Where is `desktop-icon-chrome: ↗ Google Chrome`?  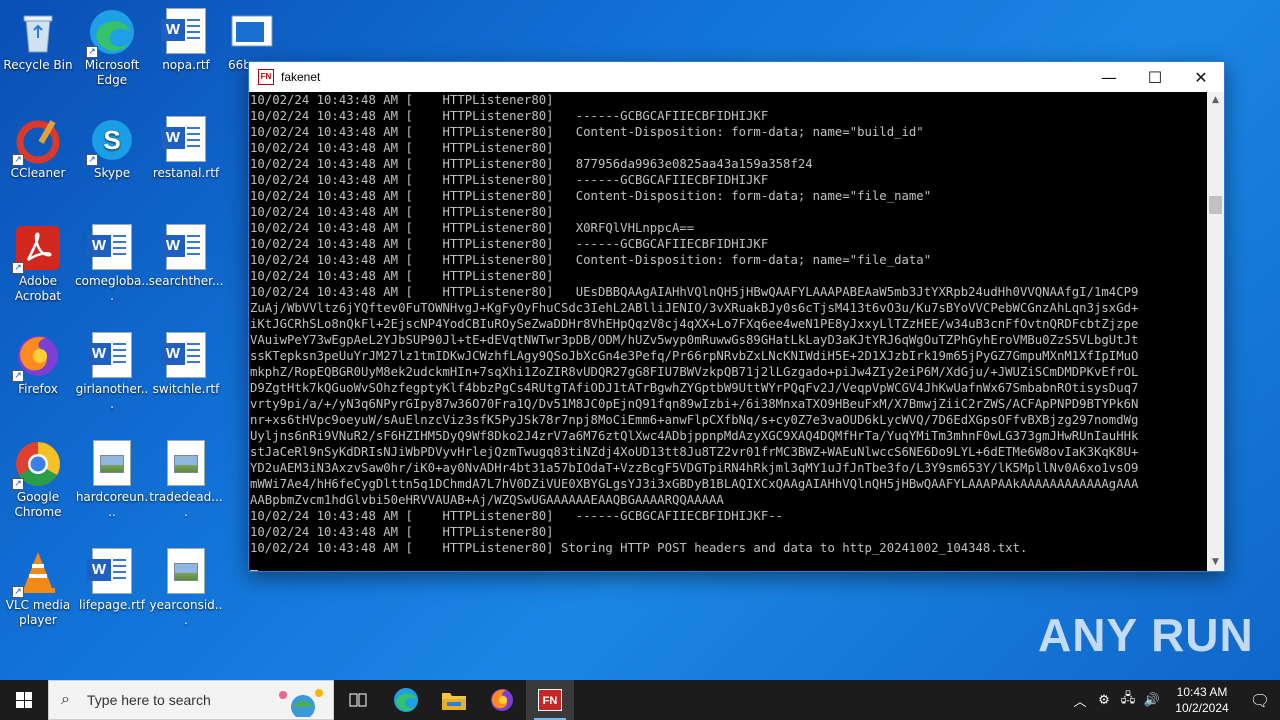 desktop-icon-chrome: ↗ Google Chrome is located at coordinates (38, 480).